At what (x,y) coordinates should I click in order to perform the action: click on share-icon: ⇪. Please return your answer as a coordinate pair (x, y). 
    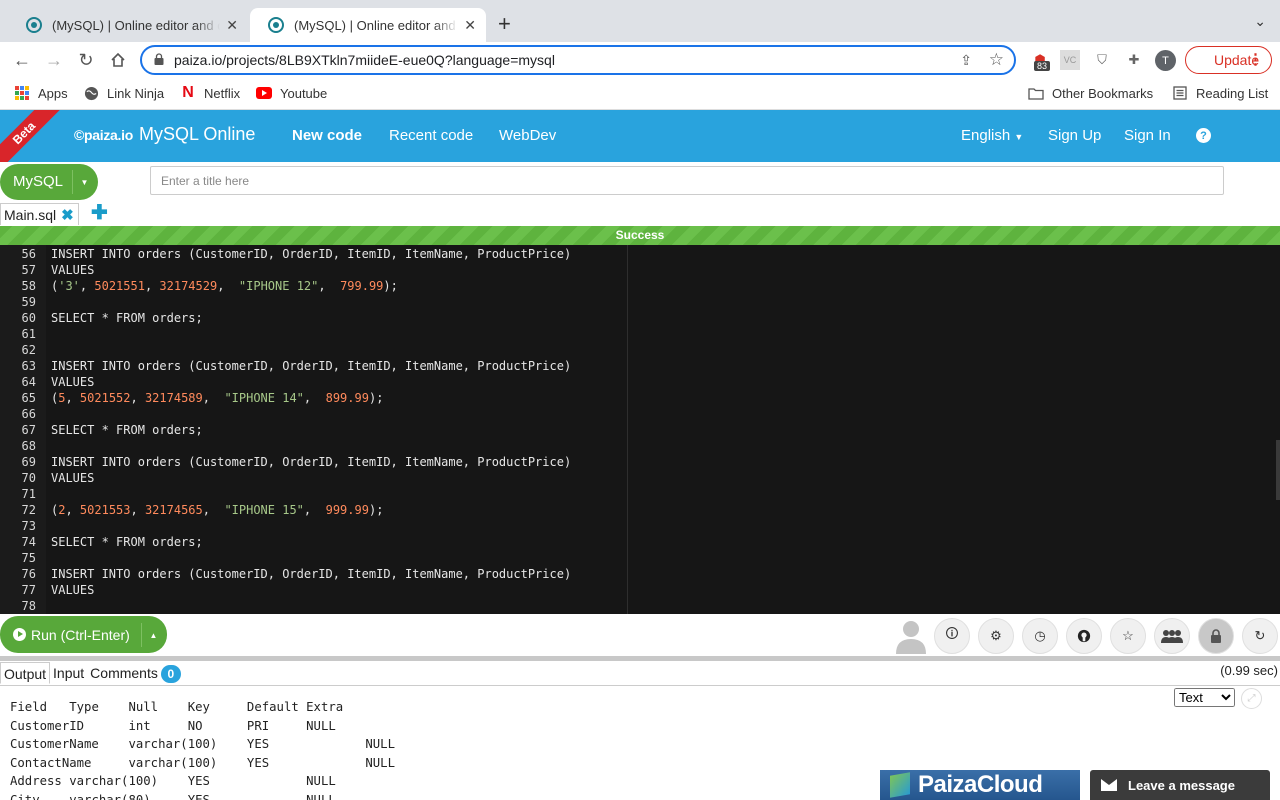
    Looking at the image, I should click on (966, 60).